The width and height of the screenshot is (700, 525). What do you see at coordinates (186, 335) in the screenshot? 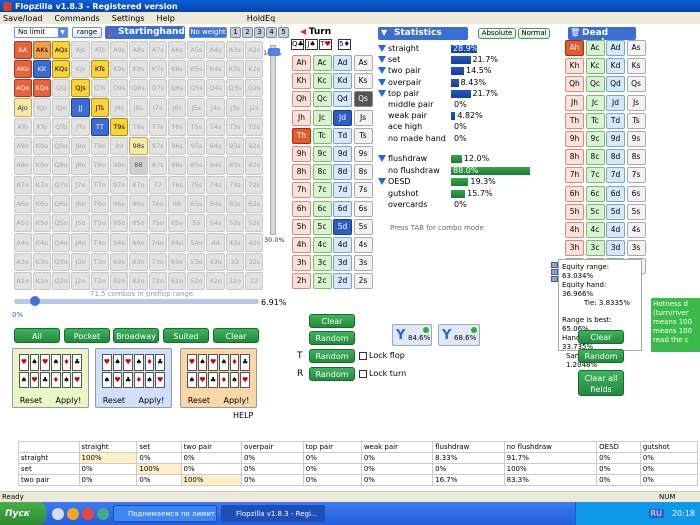
I see `suited-button: Suited` at bounding box center [186, 335].